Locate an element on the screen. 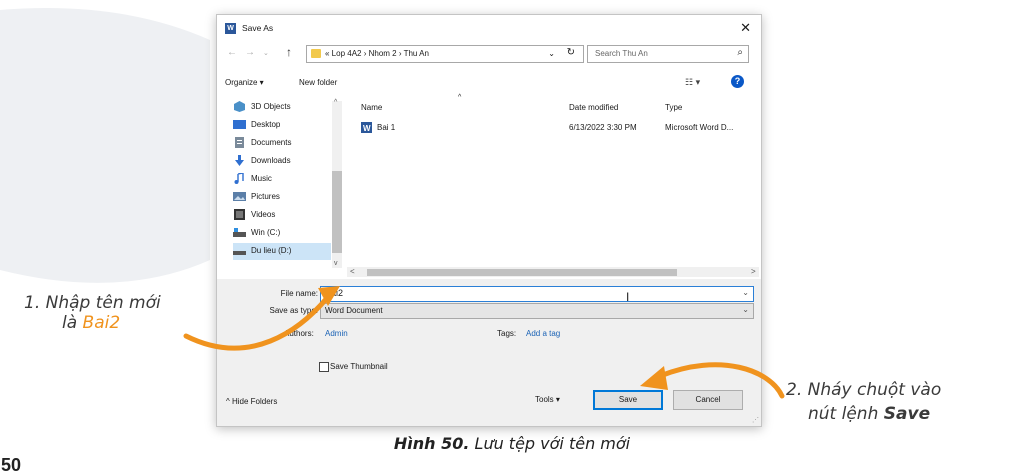  word-file-icon: W is located at coordinates (366, 127).